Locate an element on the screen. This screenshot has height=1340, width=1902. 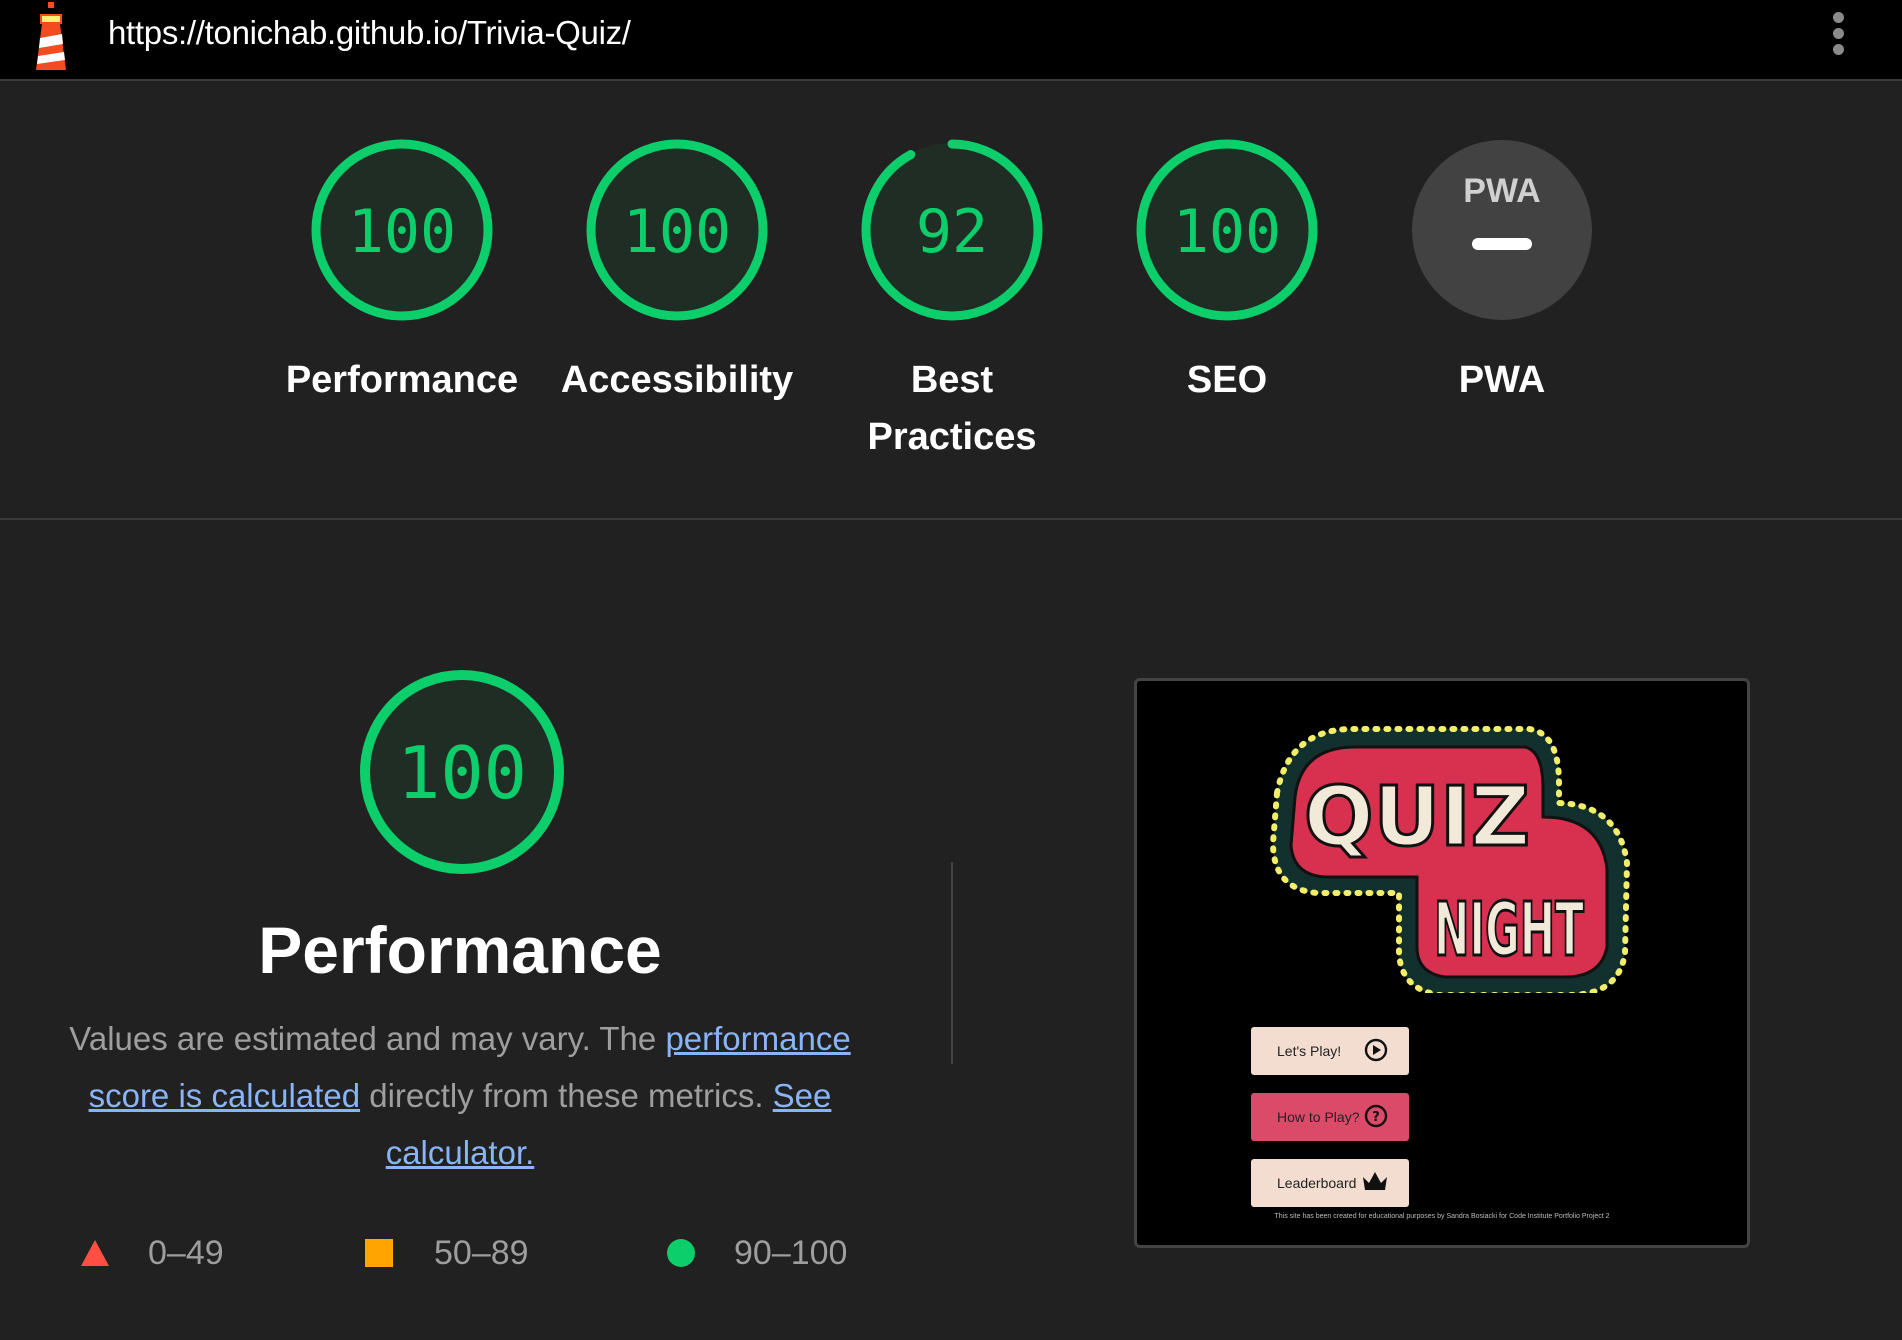
lets-play-label: Let's Play! is located at coordinates (1309, 1051).